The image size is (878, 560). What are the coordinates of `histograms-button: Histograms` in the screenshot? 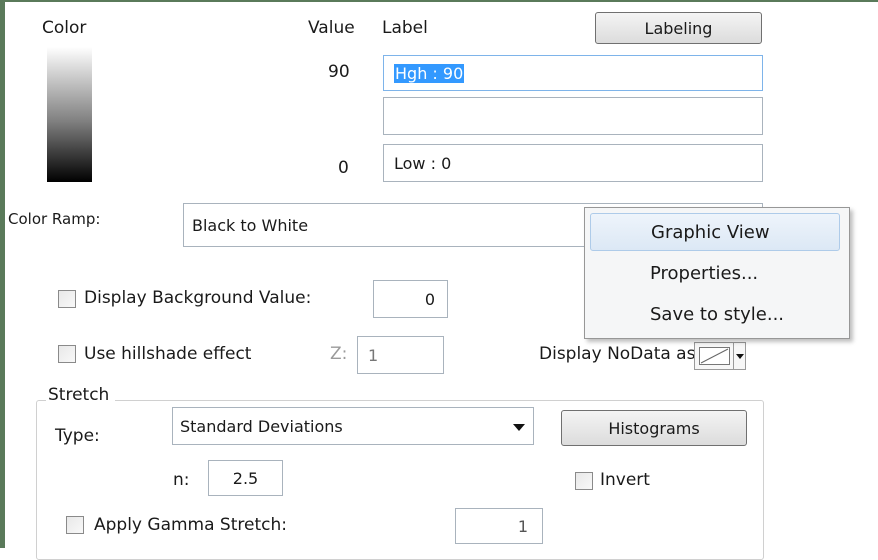 It's located at (654, 428).